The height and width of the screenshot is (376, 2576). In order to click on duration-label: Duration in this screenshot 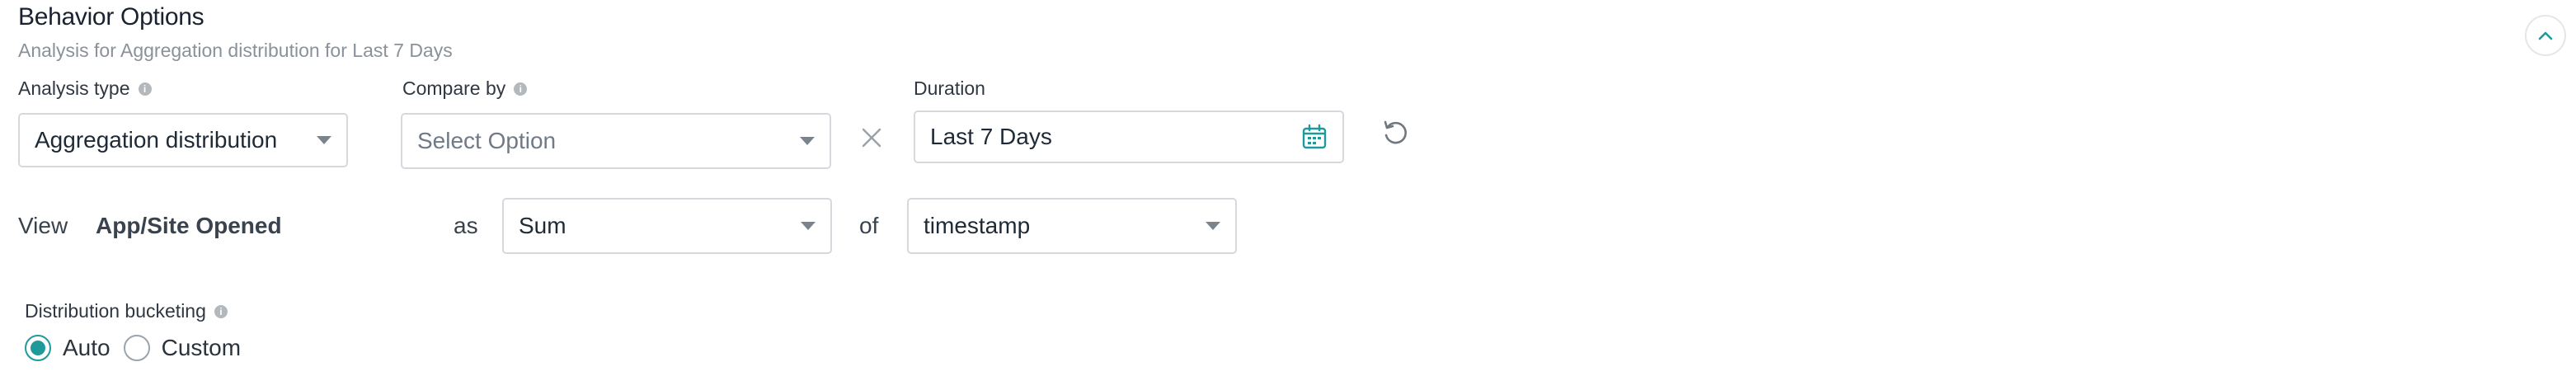, I will do `click(949, 88)`.